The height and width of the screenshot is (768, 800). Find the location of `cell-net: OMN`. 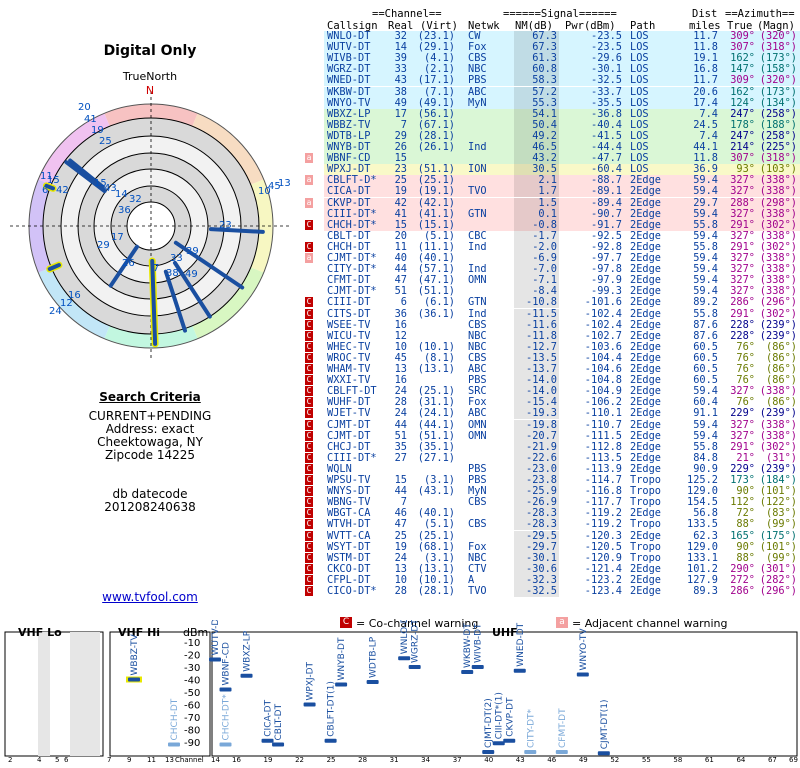

cell-net: OMN is located at coordinates (477, 280).